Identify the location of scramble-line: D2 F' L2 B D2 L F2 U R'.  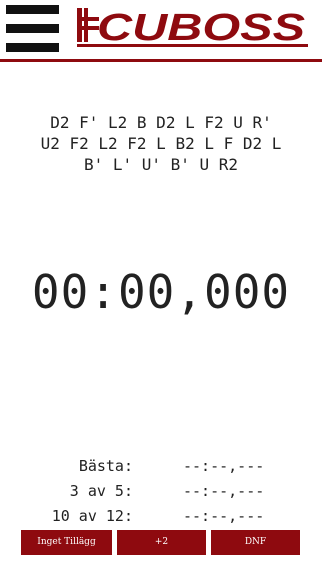
(161, 122).